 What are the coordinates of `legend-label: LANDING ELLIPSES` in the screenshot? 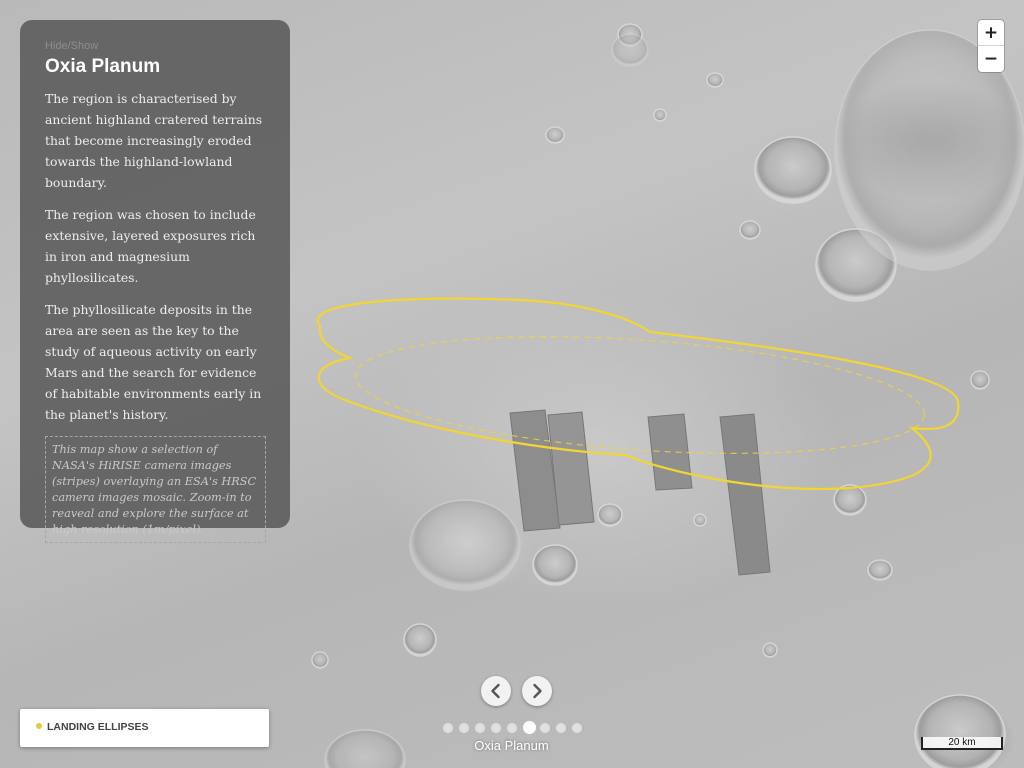 It's located at (98, 727).